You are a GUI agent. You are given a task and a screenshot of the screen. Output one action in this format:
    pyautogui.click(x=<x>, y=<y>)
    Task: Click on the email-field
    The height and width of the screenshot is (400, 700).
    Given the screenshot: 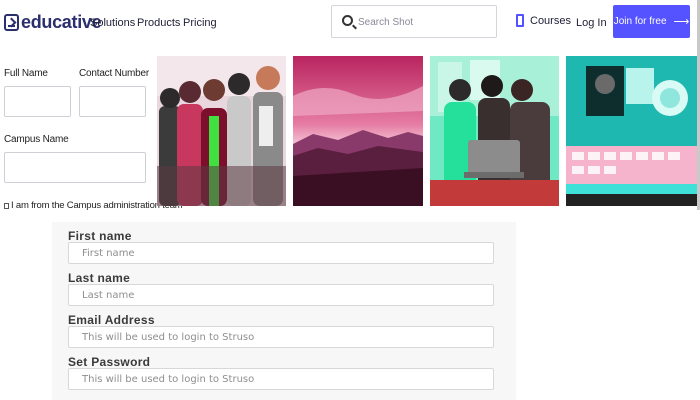 What is the action you would take?
    pyautogui.click(x=281, y=337)
    